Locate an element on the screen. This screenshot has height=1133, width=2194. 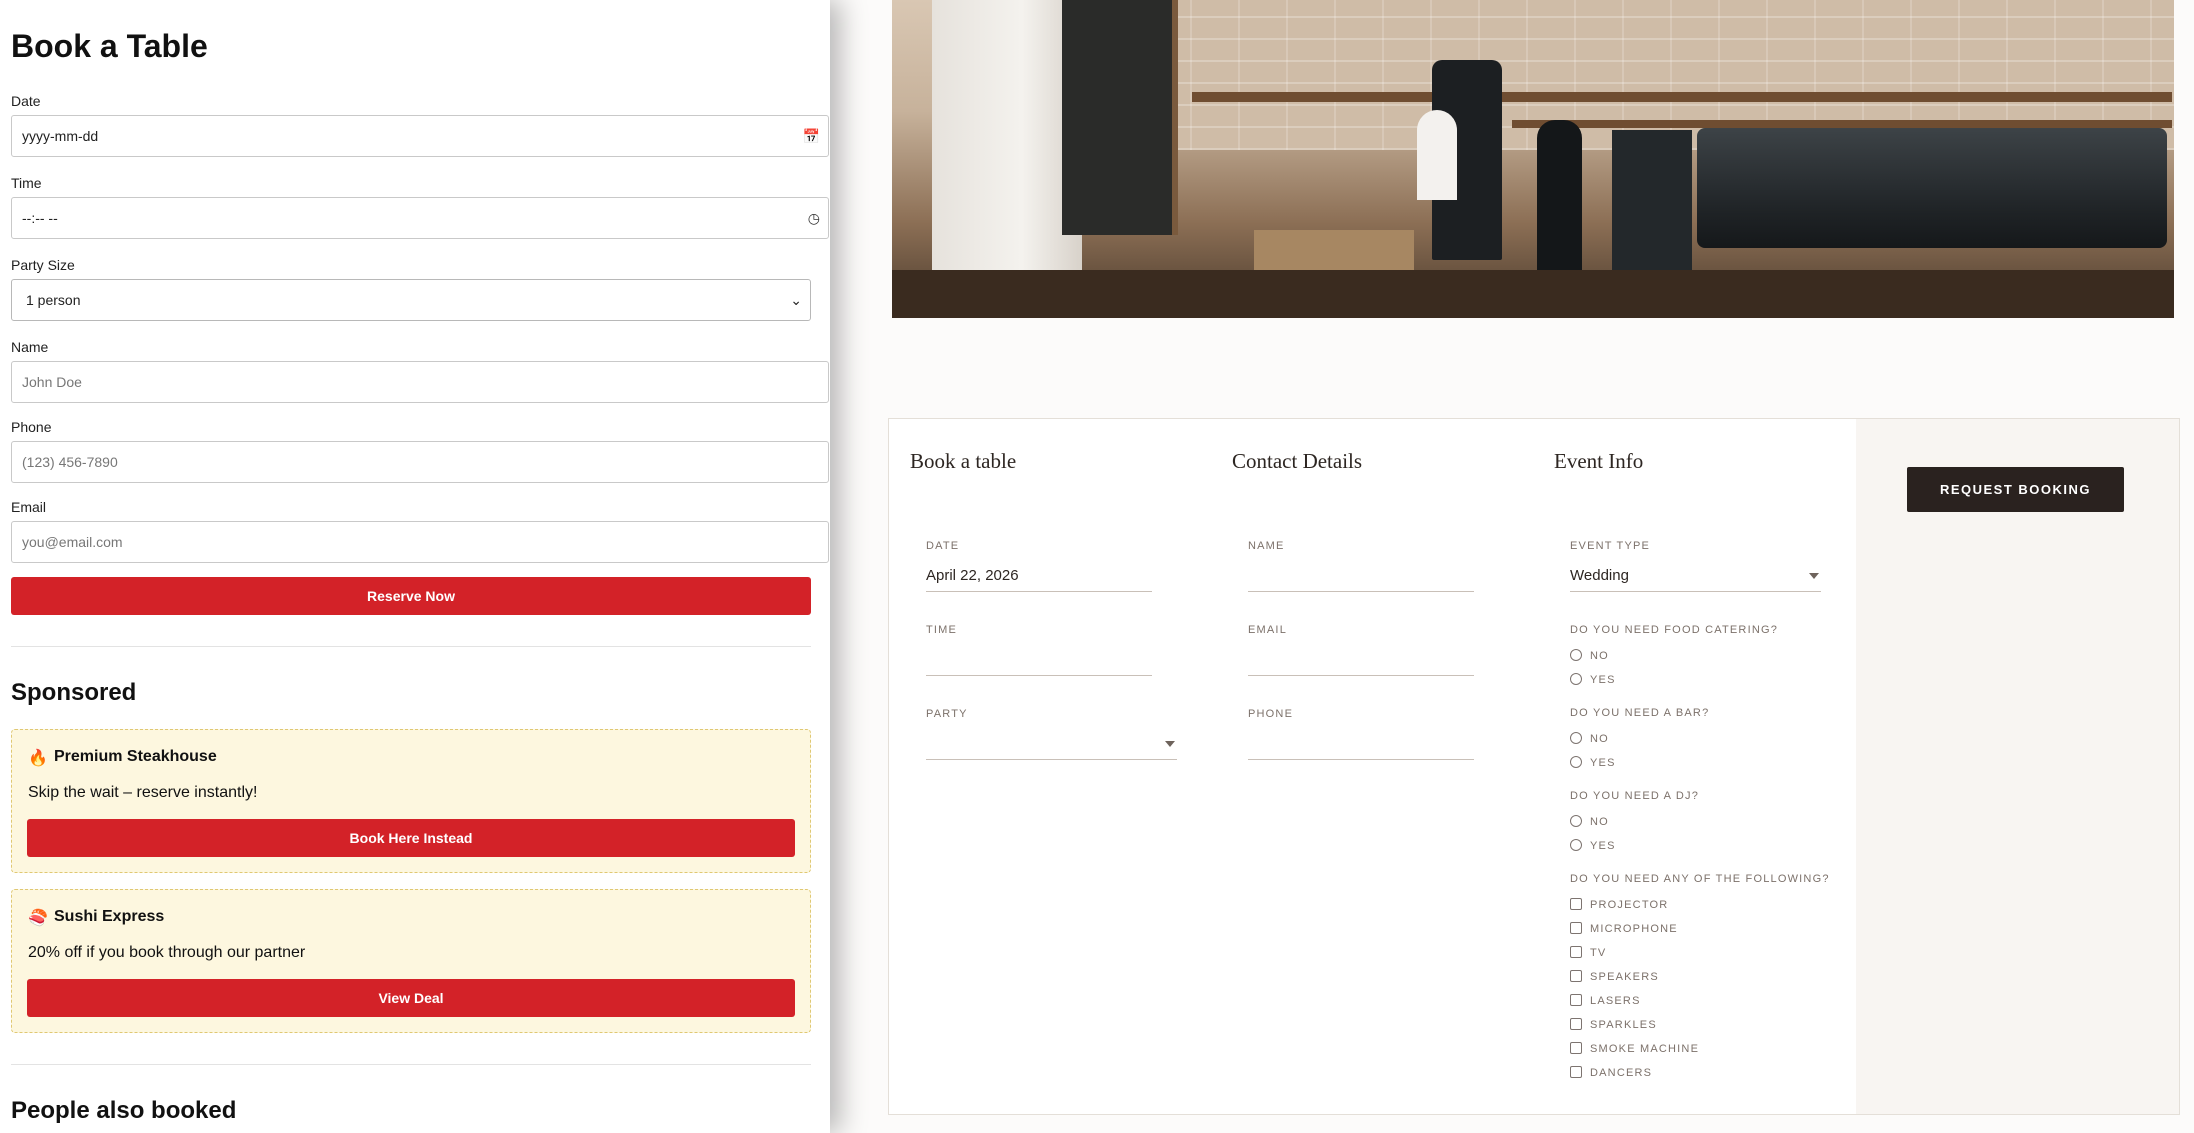
dancers-checkbox: DANCERS is located at coordinates (1611, 1073).